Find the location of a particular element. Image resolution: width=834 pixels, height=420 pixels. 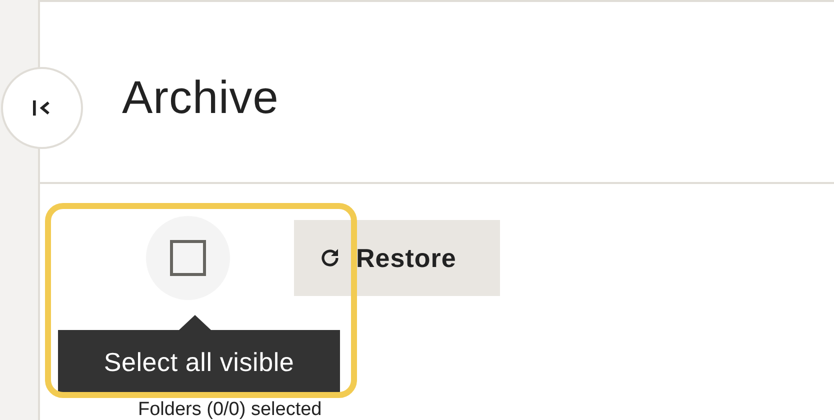

restore-button: Restore is located at coordinates (397, 258).